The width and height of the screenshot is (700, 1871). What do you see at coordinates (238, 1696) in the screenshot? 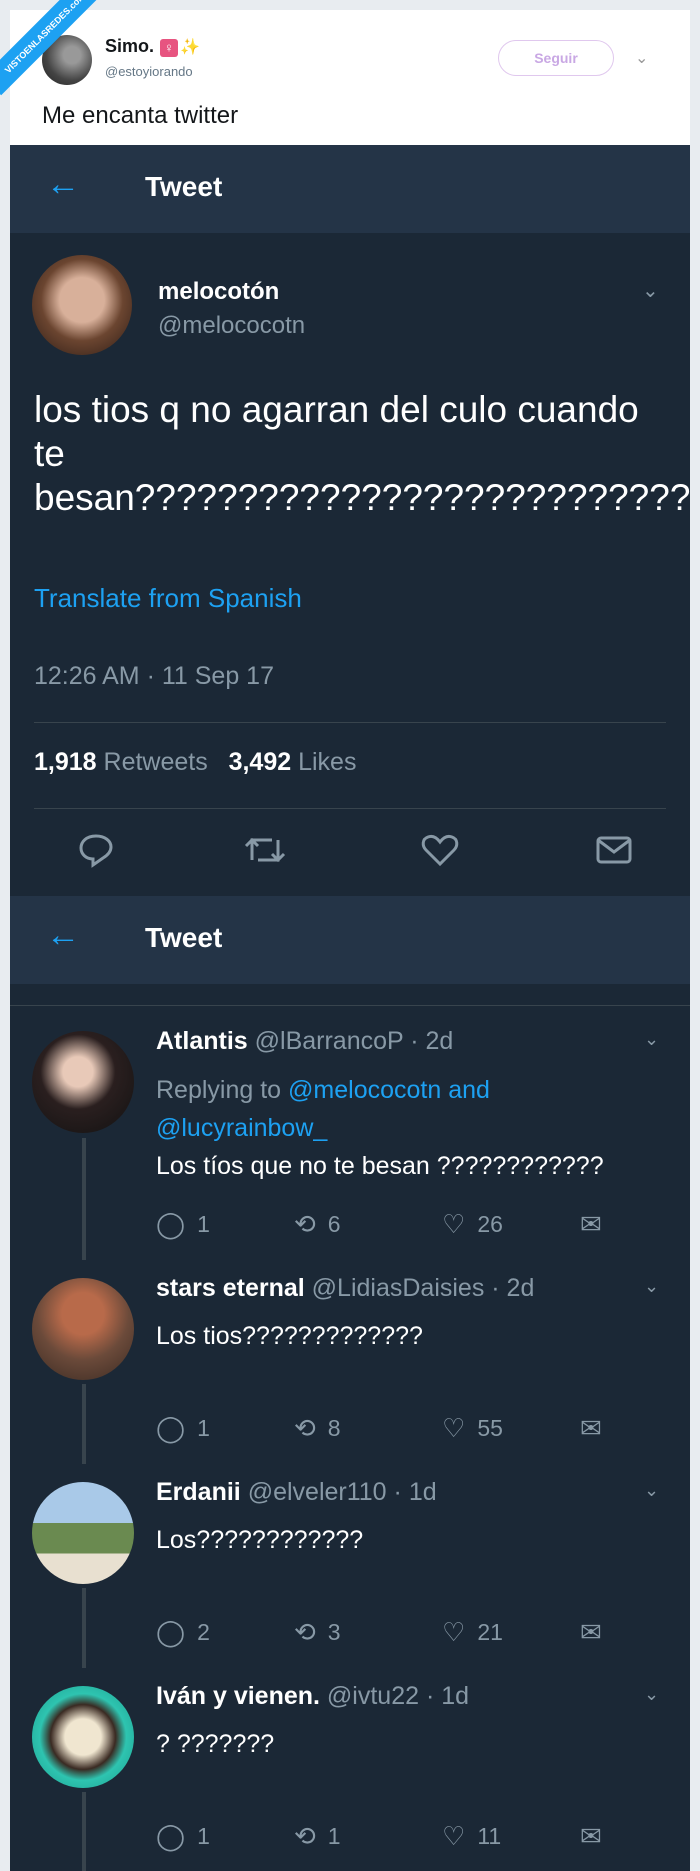
I see `author-name: Iván y vienen.` at bounding box center [238, 1696].